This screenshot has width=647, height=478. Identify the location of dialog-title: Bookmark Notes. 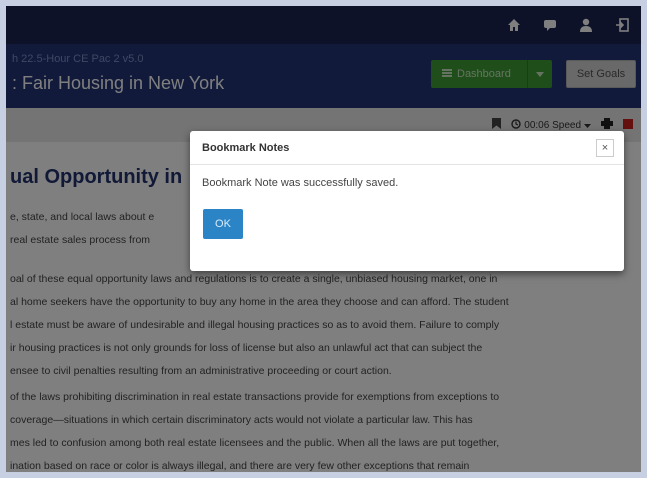
(246, 147).